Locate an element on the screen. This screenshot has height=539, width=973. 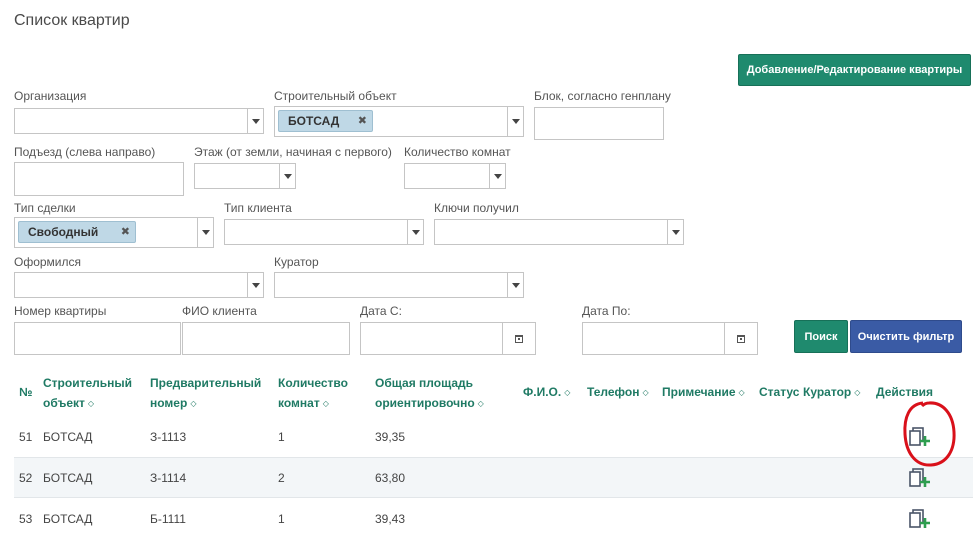
block-label: Блок, согласно генплану is located at coordinates (602, 96).